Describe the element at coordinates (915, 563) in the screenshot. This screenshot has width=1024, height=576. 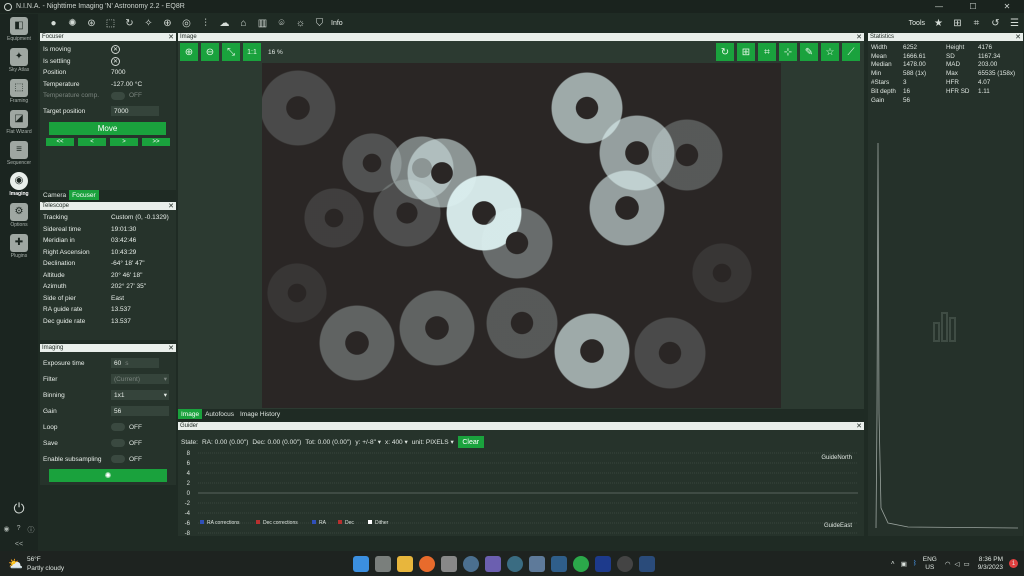
I see `bluetooth-icon: ᛒ` at that location.